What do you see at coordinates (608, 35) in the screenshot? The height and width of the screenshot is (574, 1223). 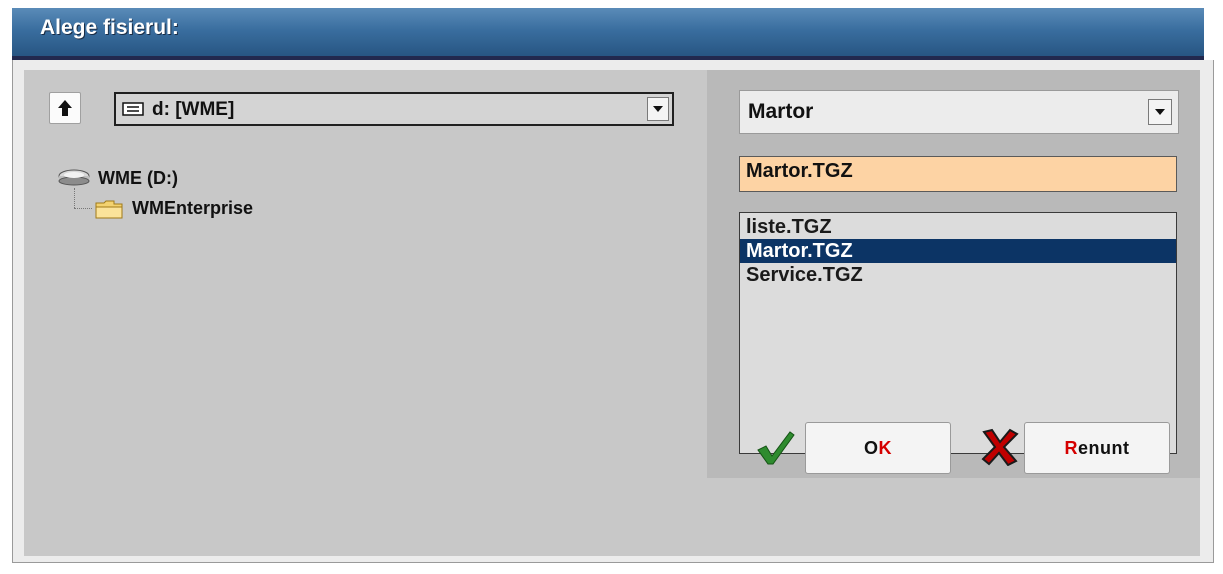 I see `title-bar: Alege fisierul:` at bounding box center [608, 35].